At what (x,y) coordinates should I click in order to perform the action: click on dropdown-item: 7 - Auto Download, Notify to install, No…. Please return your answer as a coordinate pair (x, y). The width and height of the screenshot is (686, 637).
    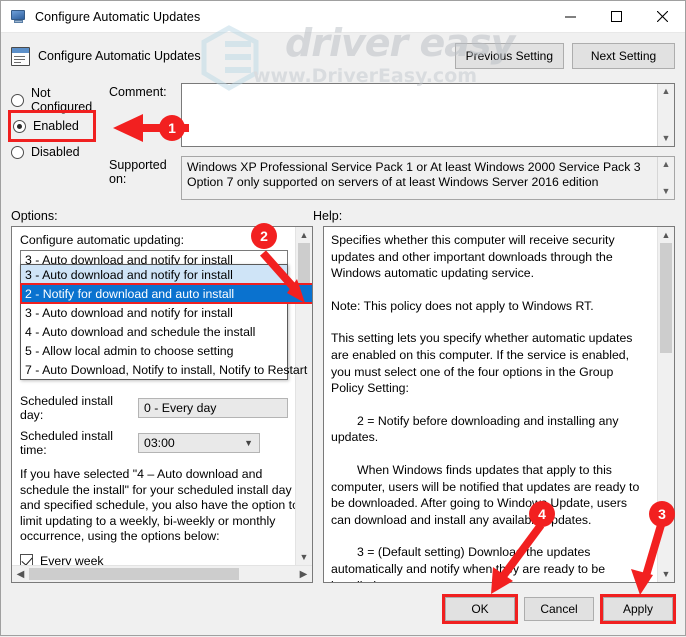
    Looking at the image, I should click on (164, 369).